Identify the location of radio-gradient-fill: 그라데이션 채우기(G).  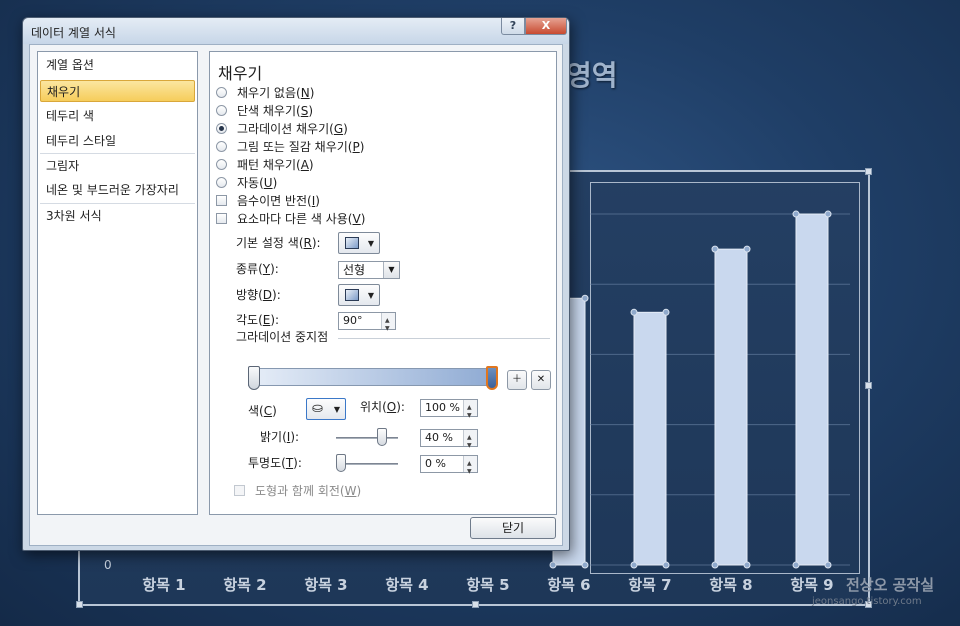
(282, 129).